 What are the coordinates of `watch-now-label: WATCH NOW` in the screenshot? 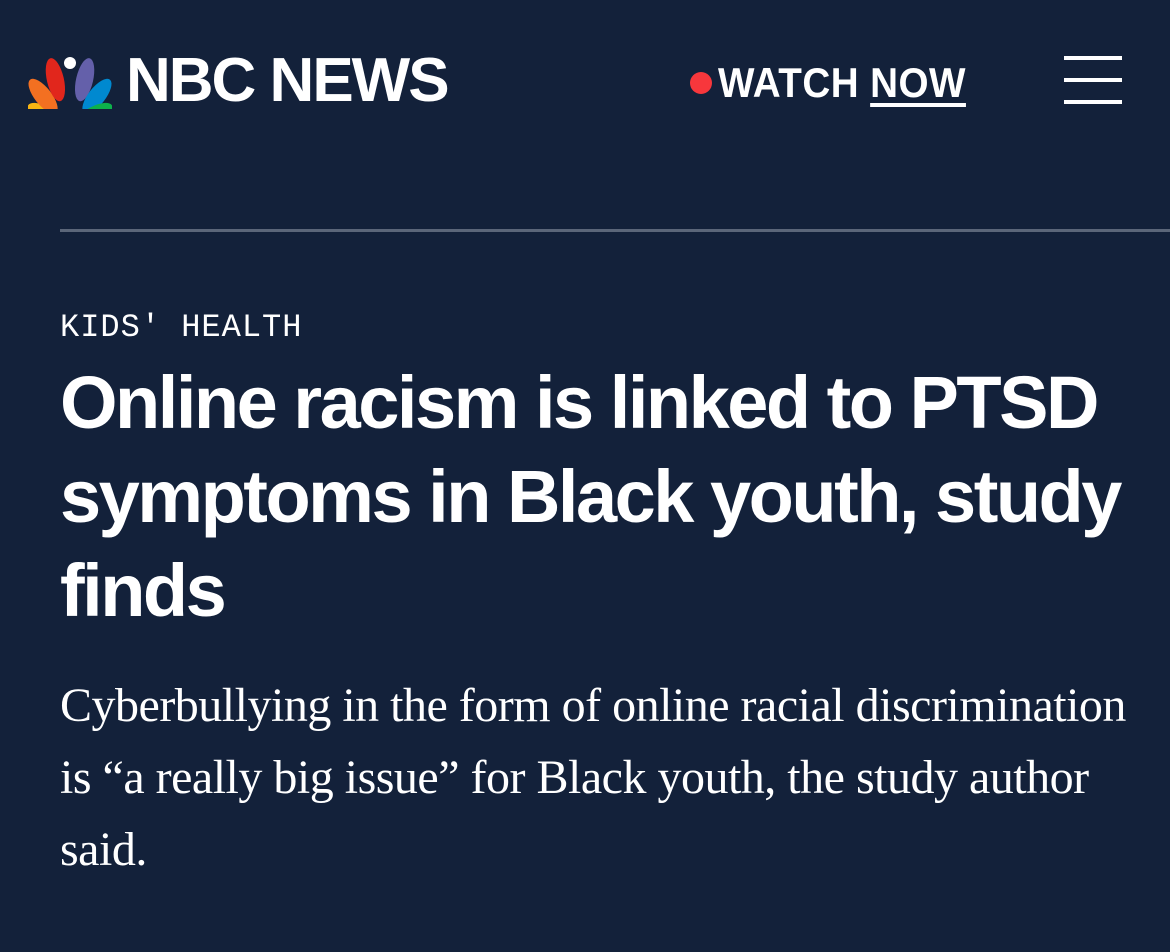 It's located at (842, 83).